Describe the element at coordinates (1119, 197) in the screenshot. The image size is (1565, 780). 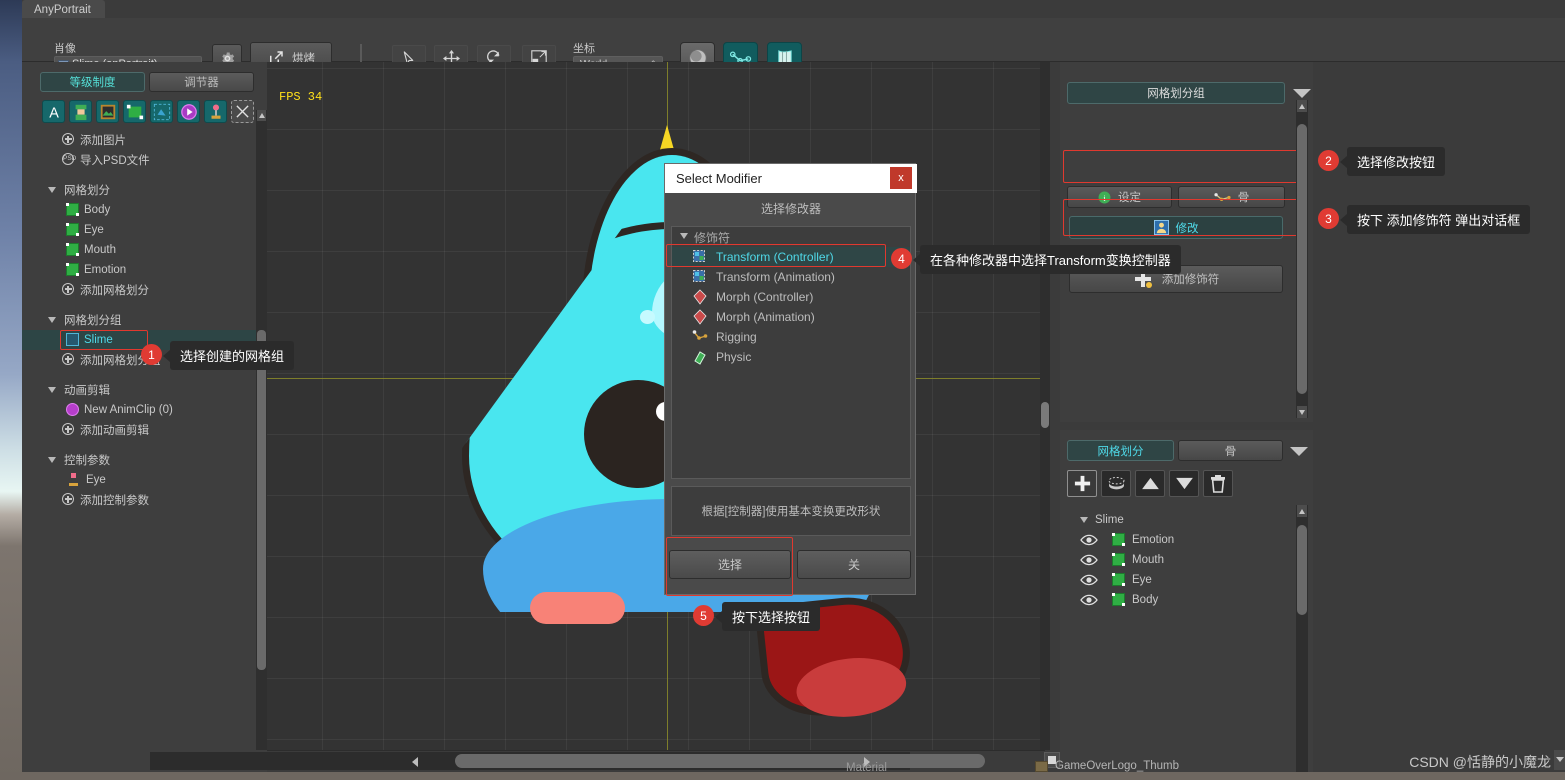
I see `settings-tab-button: i 设定` at that location.